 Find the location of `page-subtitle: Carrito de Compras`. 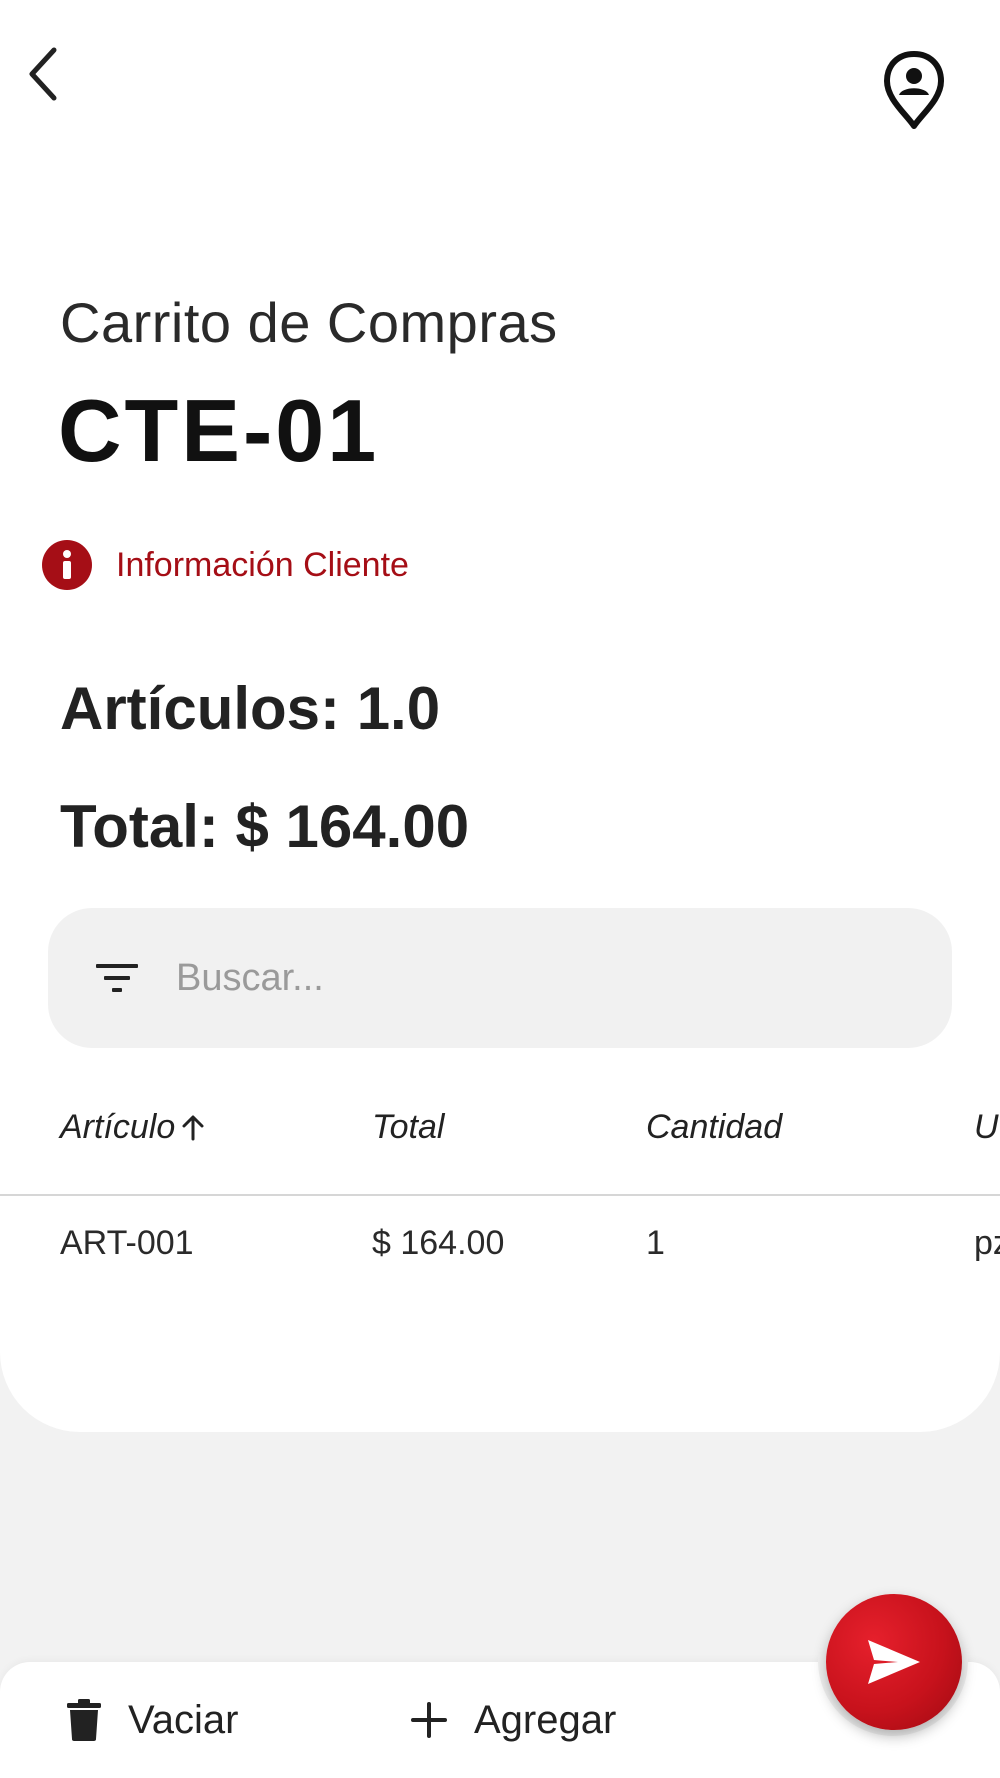

page-subtitle: Carrito de Compras is located at coordinates (309, 322).